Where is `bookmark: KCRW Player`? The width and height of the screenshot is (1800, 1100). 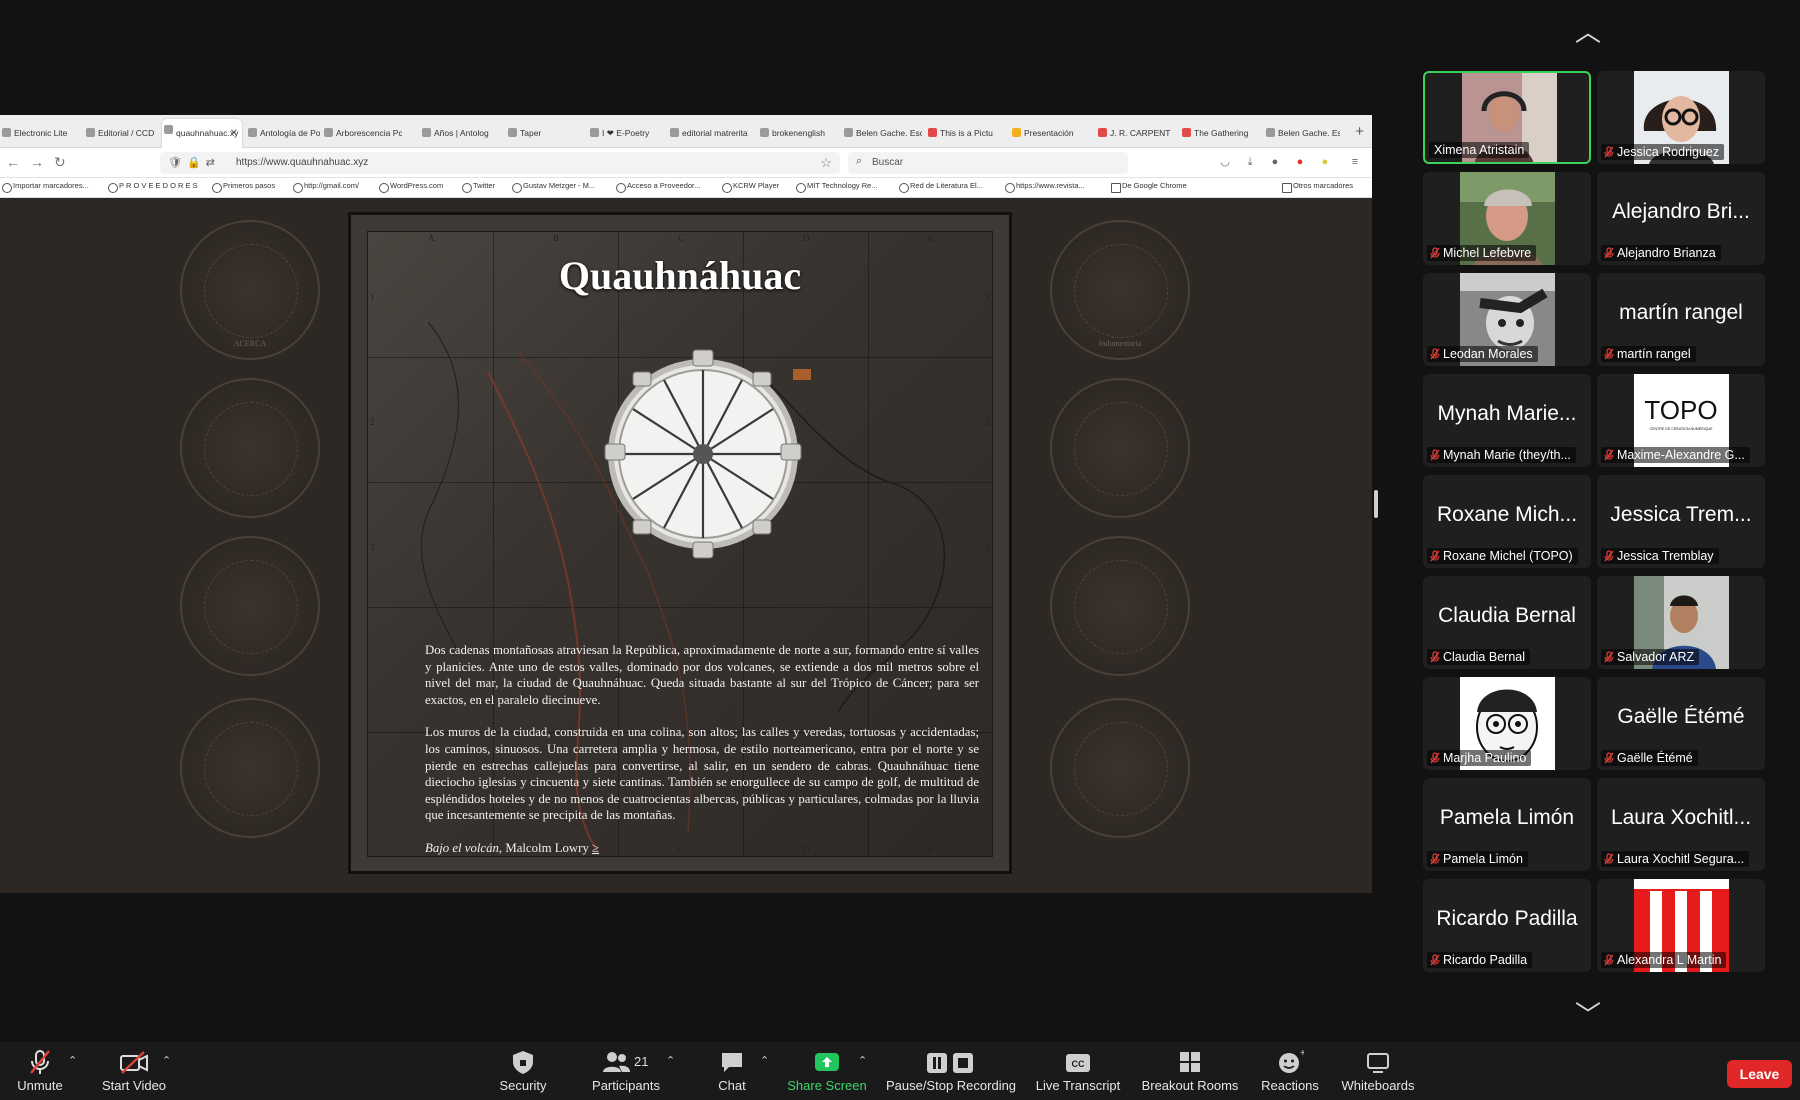
bookmark: KCRW Player is located at coordinates (750, 187).